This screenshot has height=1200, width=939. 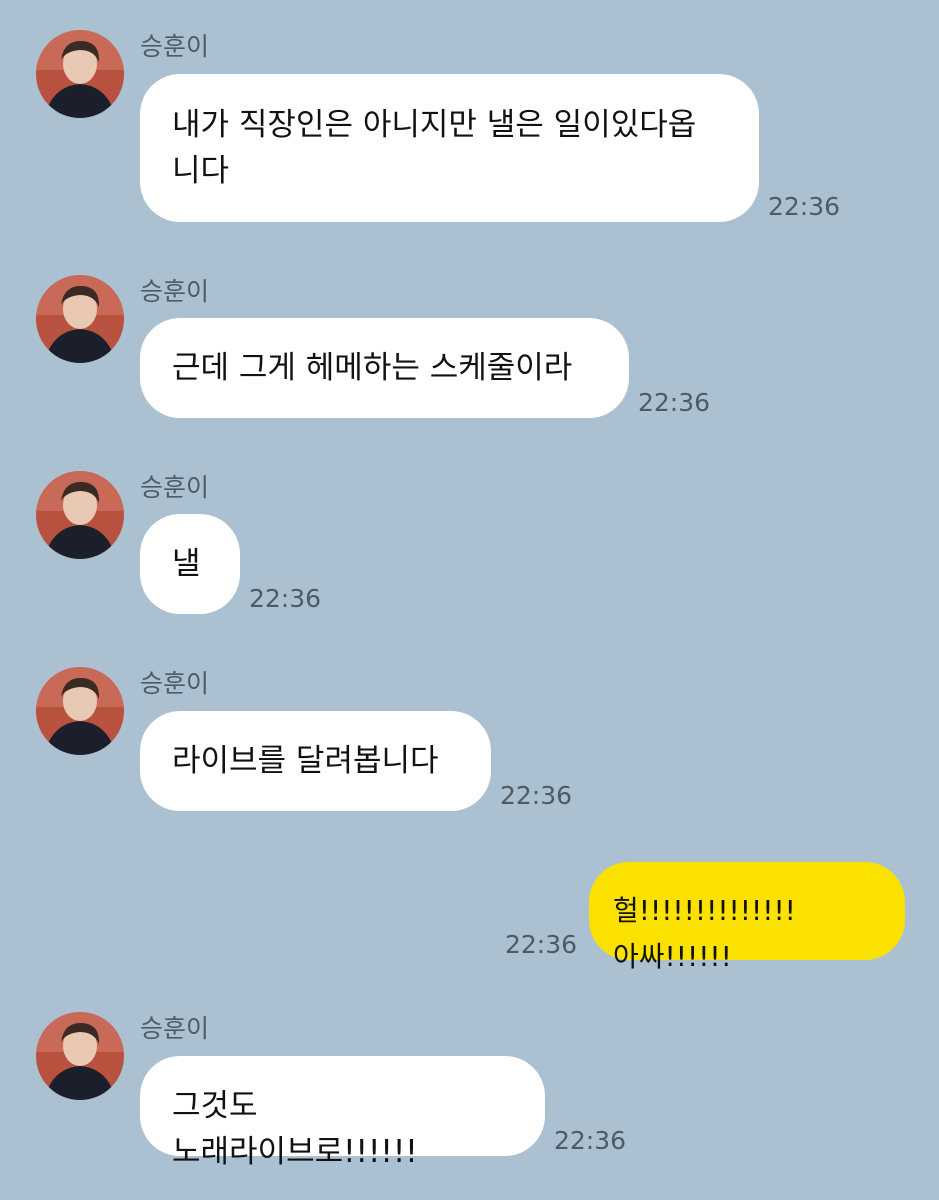 I want to click on message-bubble: 내가 직장인은 아니지만 낼은 일이있다옵 니다, so click(x=449, y=148).